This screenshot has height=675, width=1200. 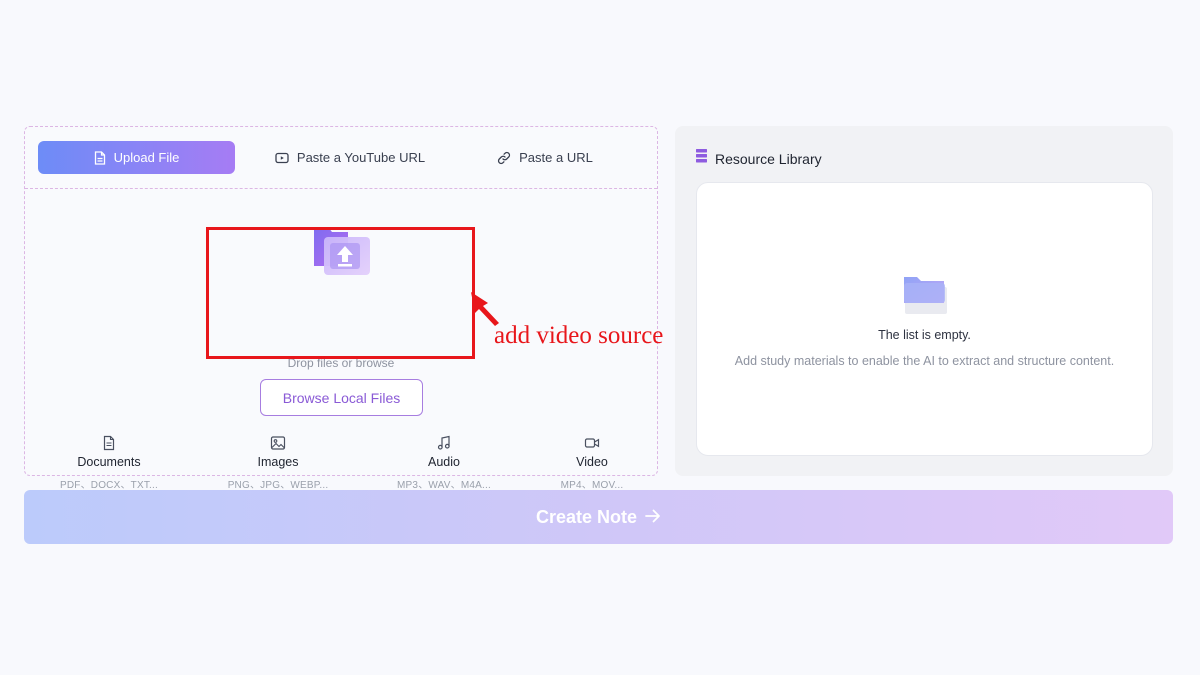 I want to click on folder-icon, so click(x=926, y=294).